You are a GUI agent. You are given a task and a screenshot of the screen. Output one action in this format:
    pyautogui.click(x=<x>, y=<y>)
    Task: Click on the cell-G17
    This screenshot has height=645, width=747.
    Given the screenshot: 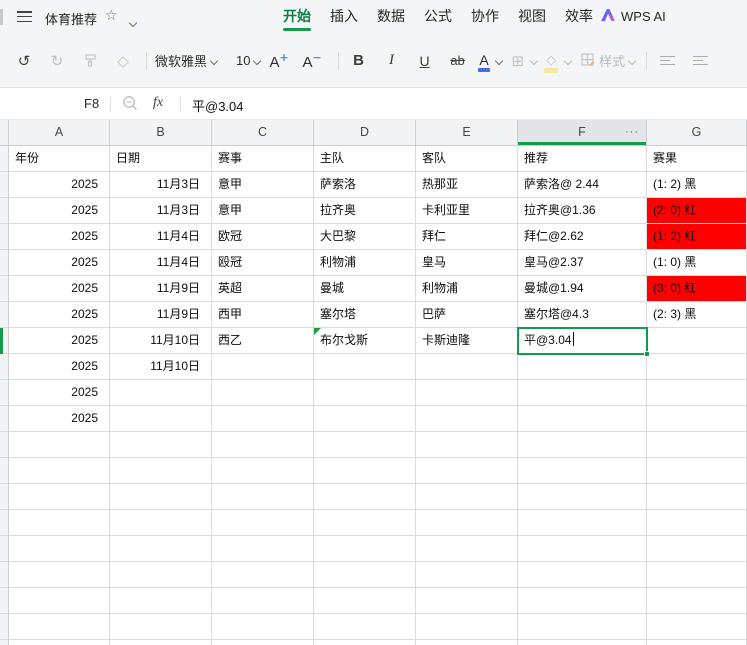 What is the action you would take?
    pyautogui.click(x=697, y=575)
    